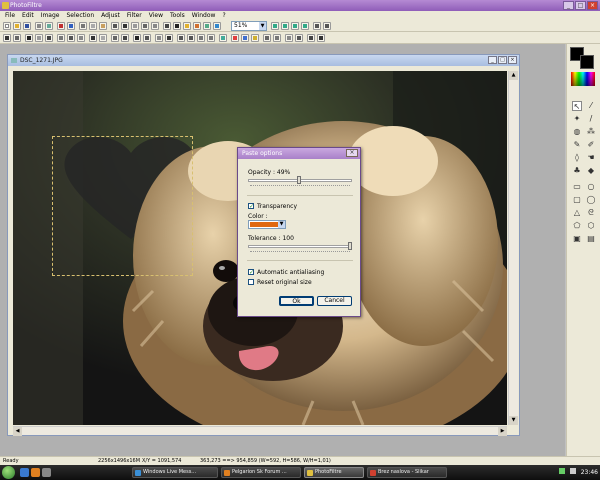 Image resolution: width=600 pixels, height=480 pixels. Describe the element at coordinates (591, 187) in the screenshot. I see `ellipse-icon: ○` at that location.